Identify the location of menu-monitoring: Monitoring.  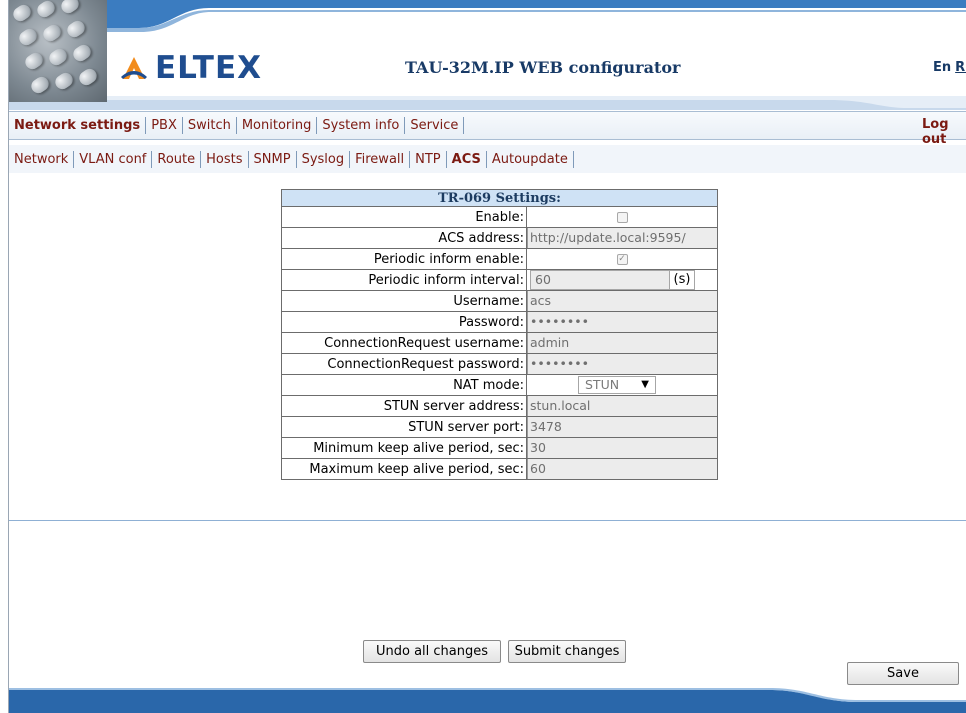
(277, 125).